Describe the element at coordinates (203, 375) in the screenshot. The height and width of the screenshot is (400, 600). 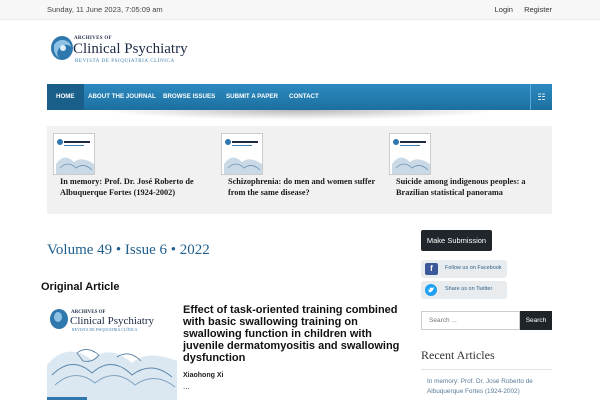
I see `article-author: Xiaohong Xi` at that location.